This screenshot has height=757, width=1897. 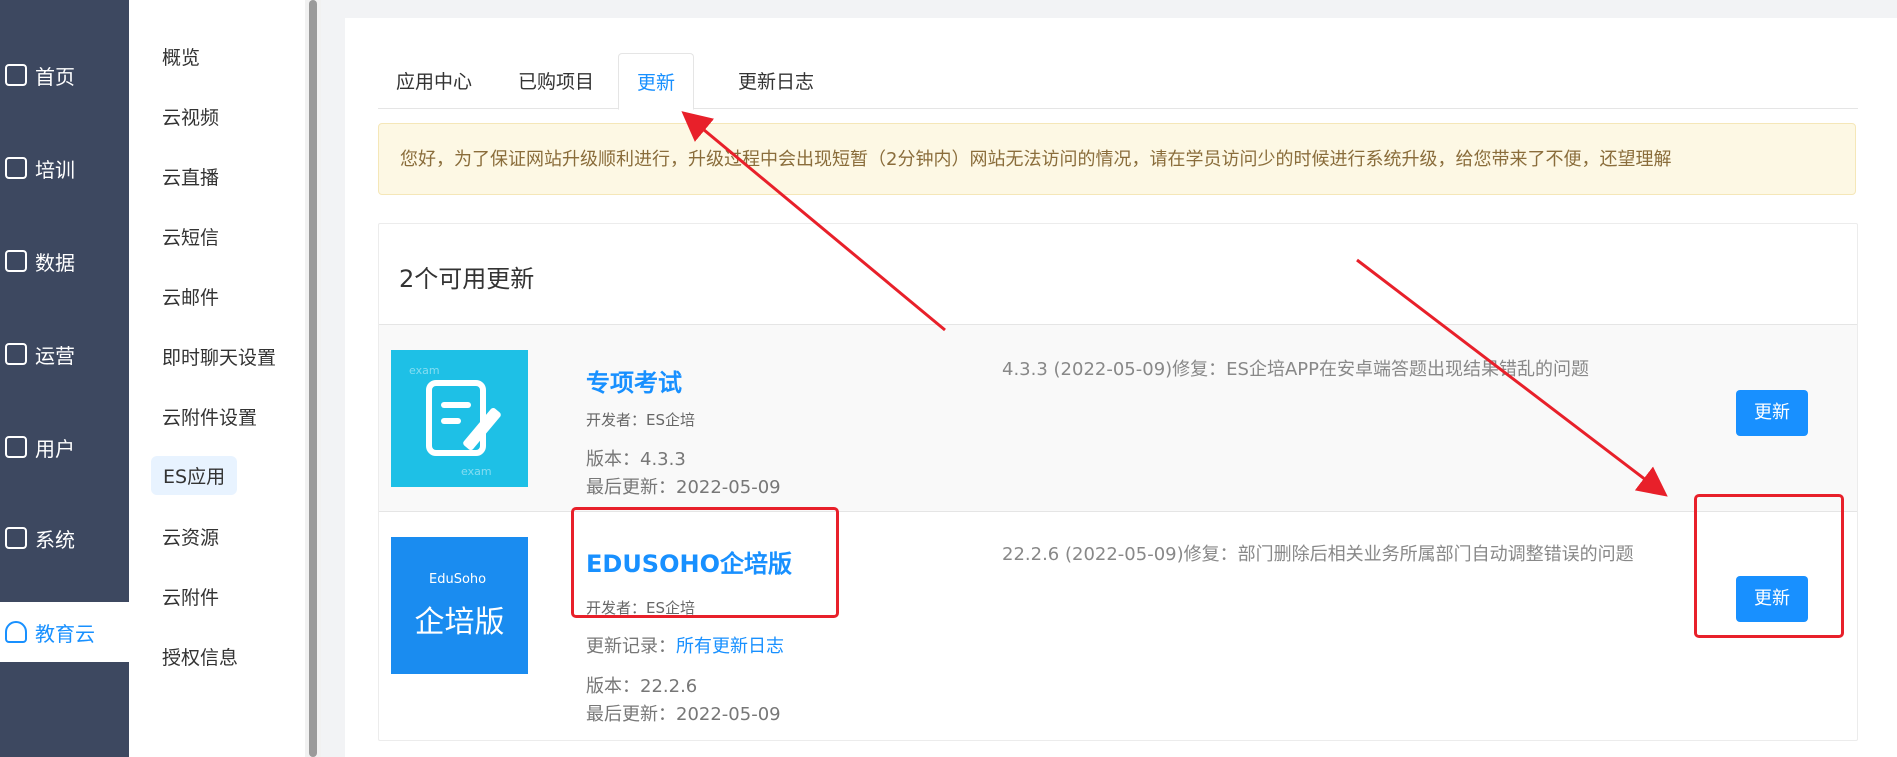 I want to click on thumb-title: 企培版, so click(x=459, y=622).